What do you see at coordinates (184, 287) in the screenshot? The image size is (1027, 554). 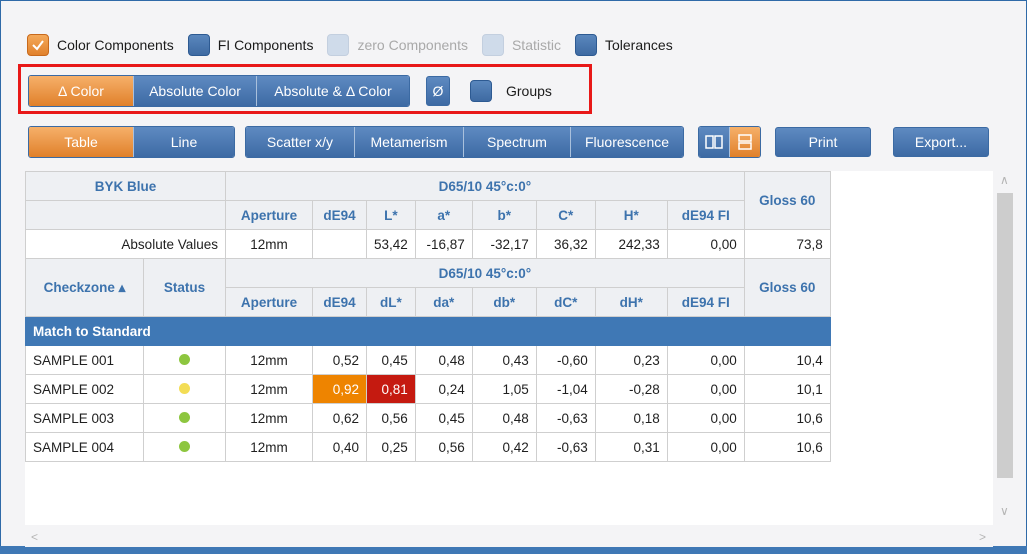 I see `status-header: Status` at bounding box center [184, 287].